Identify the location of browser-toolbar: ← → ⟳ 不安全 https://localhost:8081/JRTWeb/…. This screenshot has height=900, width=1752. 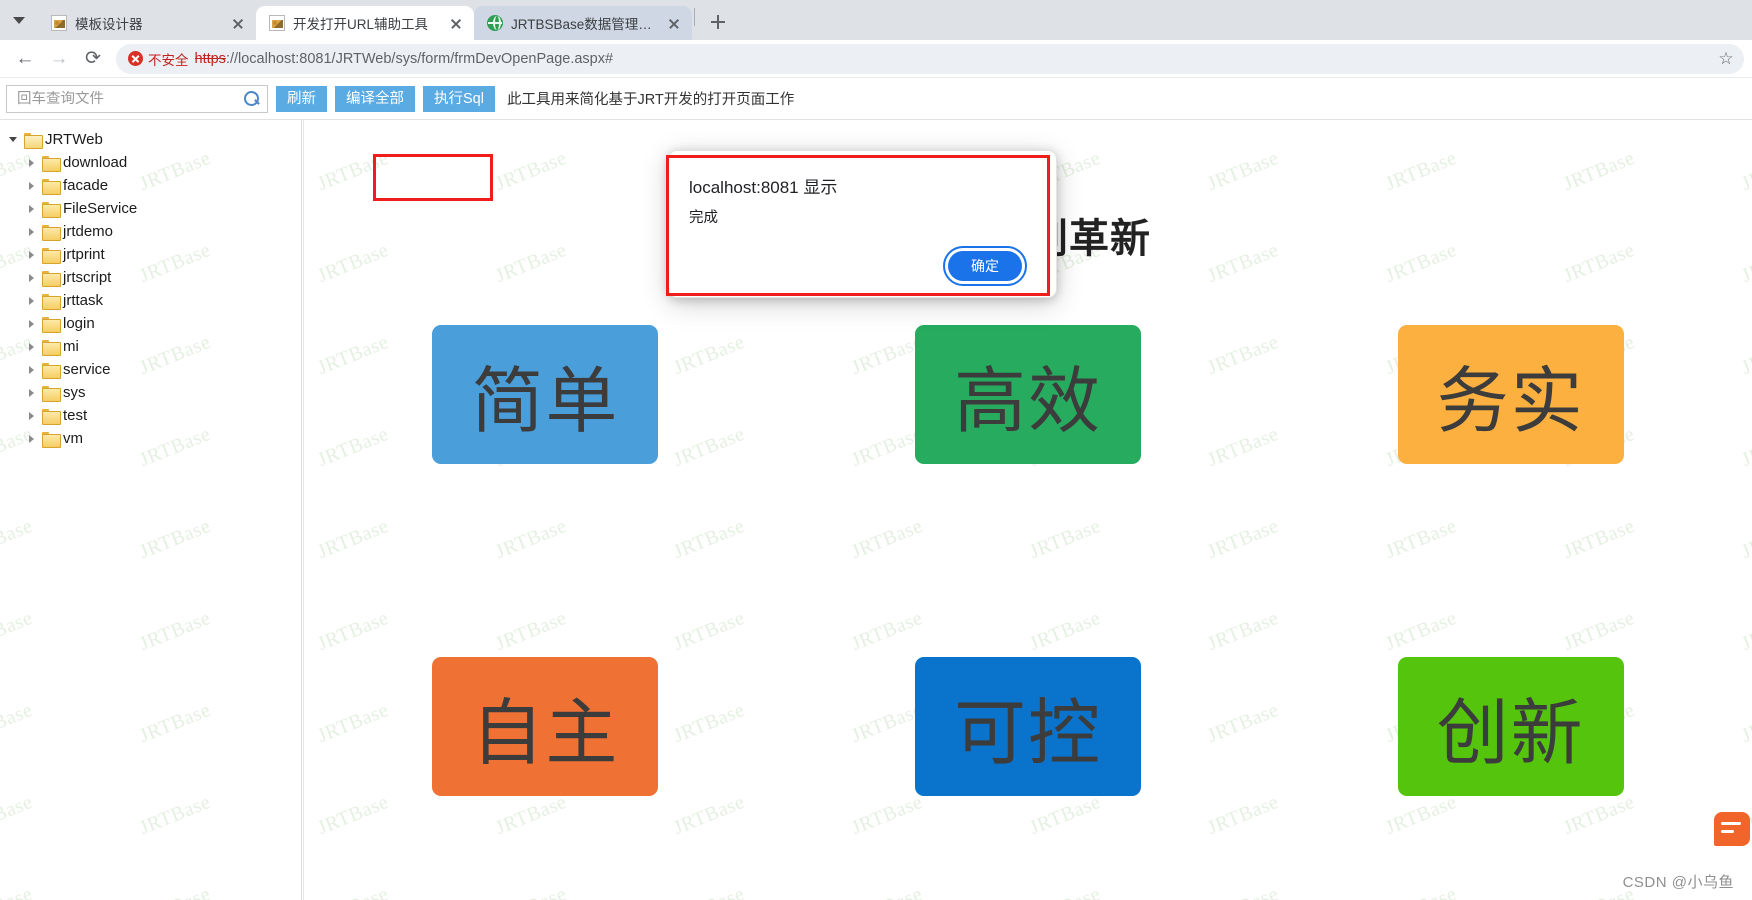
(876, 59).